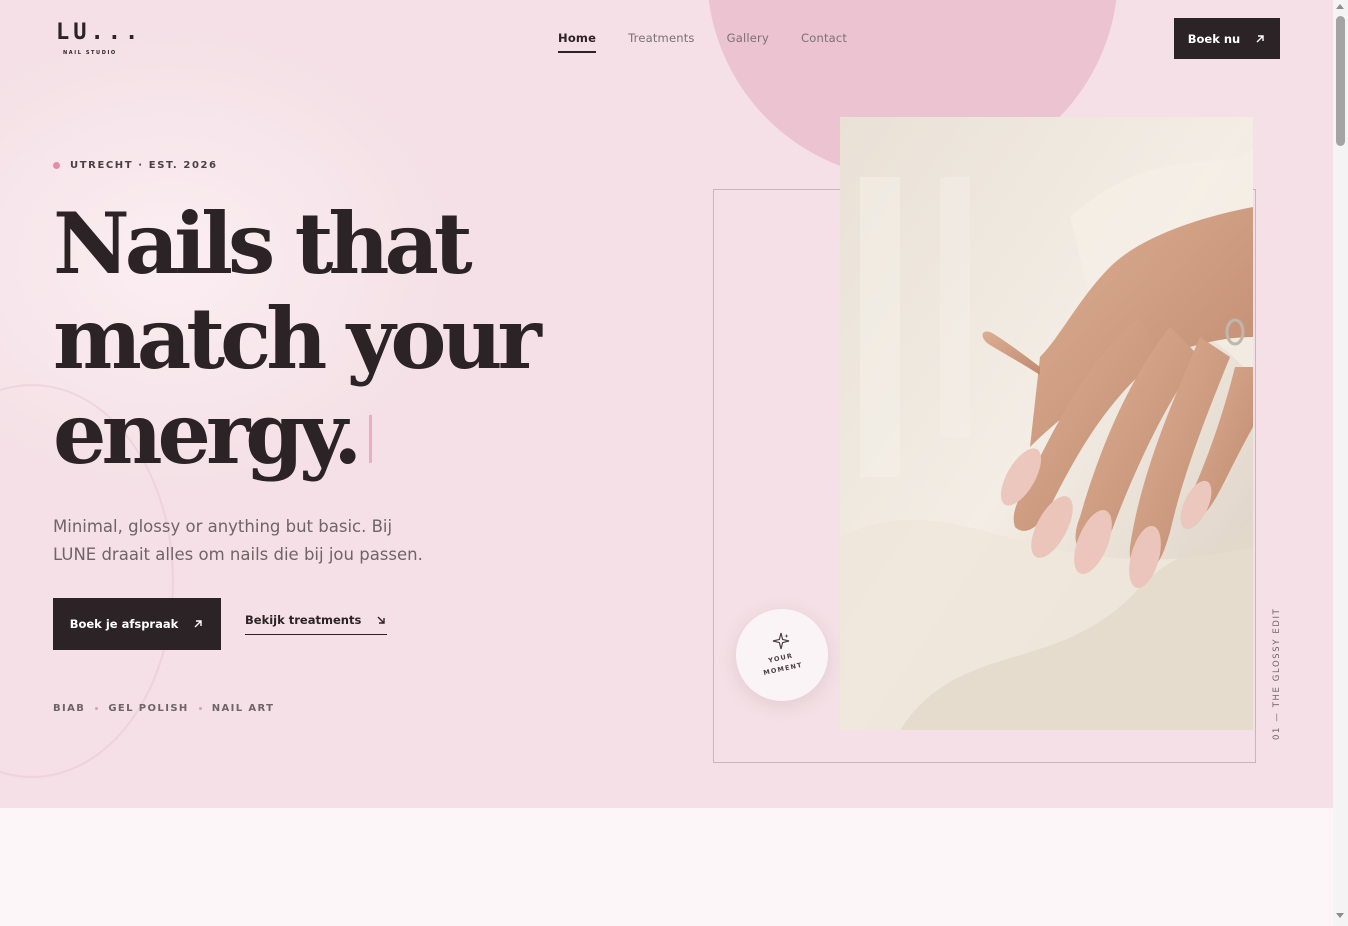  What do you see at coordinates (124, 624) in the screenshot?
I see `book-appointment-label: Boek je afspraak` at bounding box center [124, 624].